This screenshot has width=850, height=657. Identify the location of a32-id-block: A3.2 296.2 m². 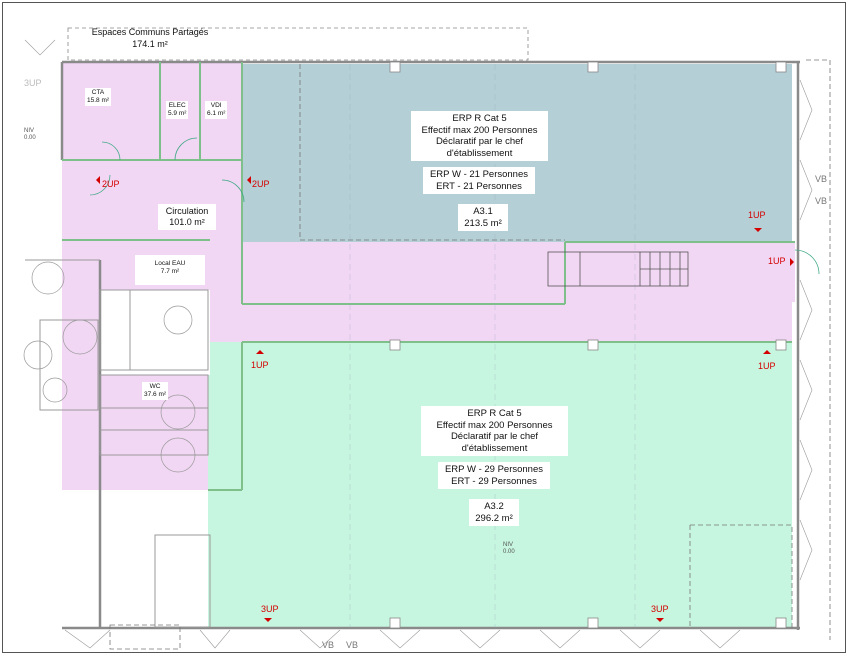
(494, 512).